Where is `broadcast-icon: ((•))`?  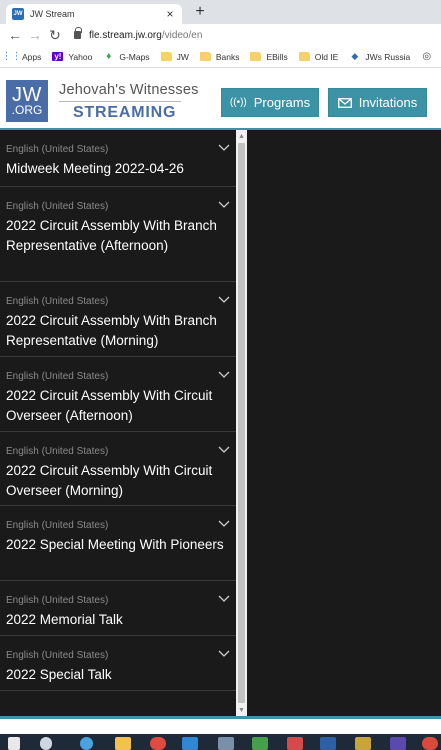
broadcast-icon: ((•)) is located at coordinates (238, 102).